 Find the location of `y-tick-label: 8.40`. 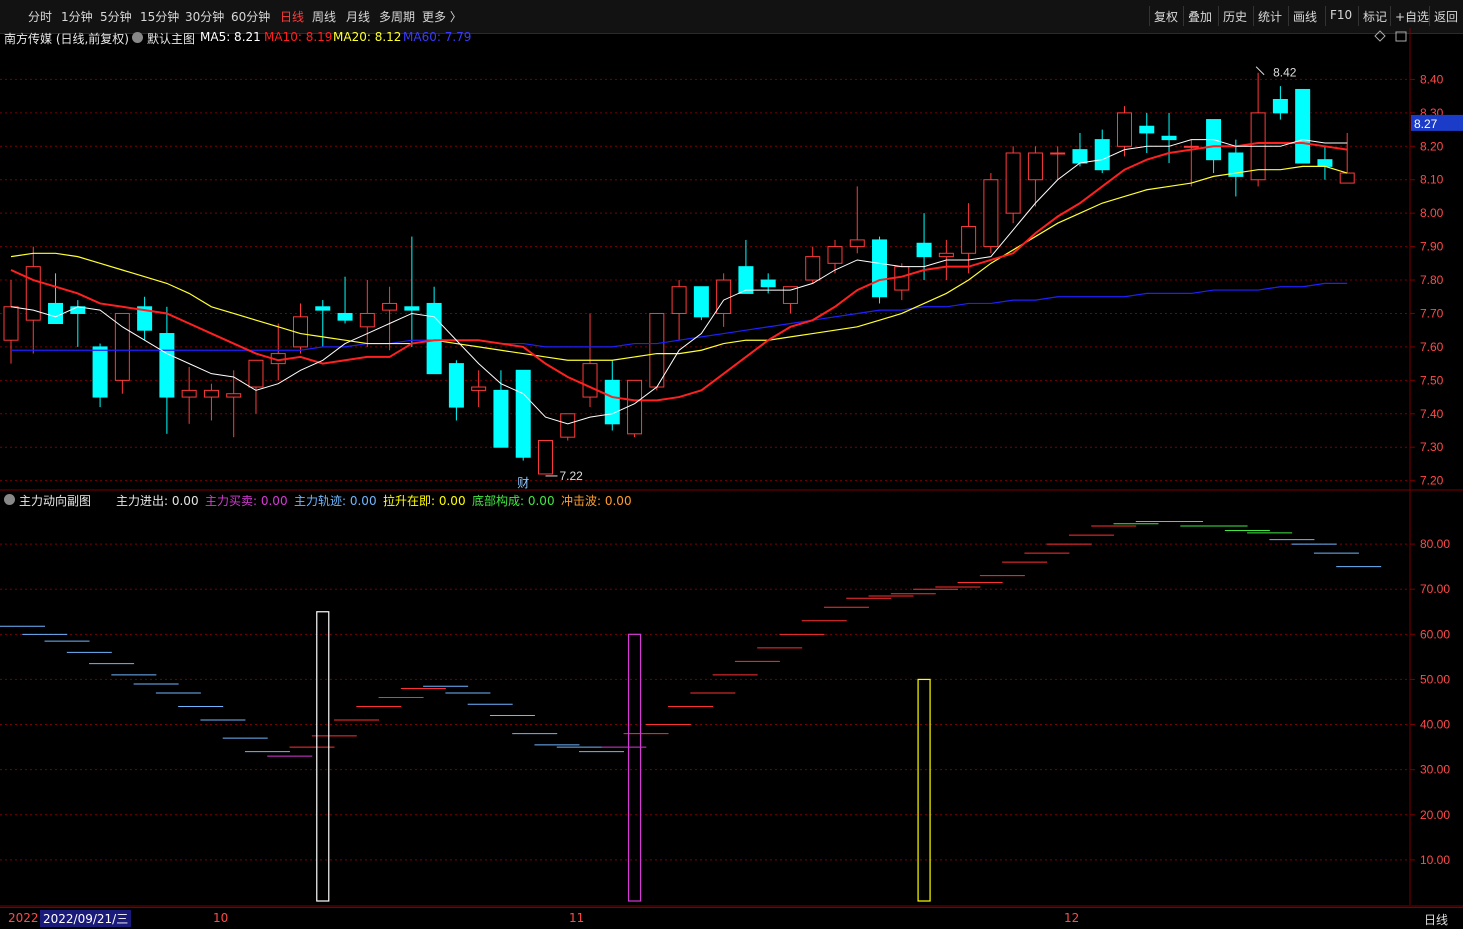

y-tick-label: 8.40 is located at coordinates (1432, 79).